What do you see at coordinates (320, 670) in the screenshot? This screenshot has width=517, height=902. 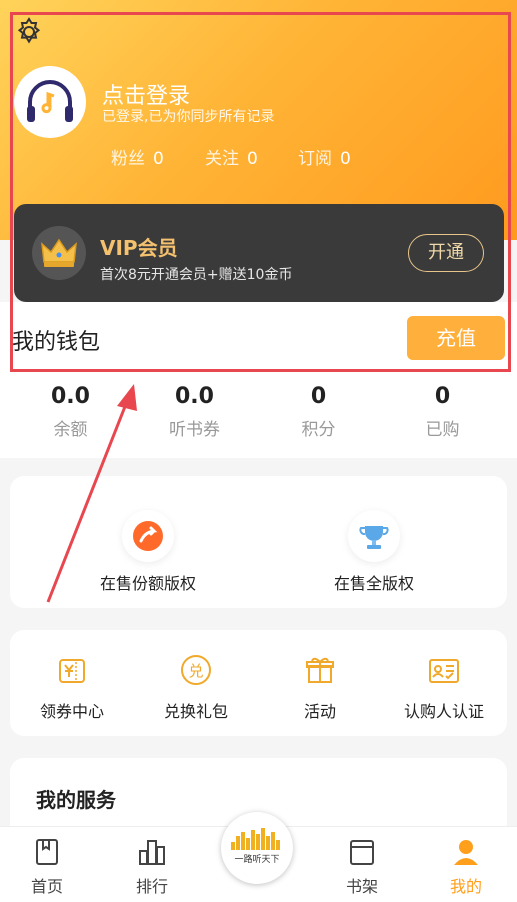 I see `gift-icon` at bounding box center [320, 670].